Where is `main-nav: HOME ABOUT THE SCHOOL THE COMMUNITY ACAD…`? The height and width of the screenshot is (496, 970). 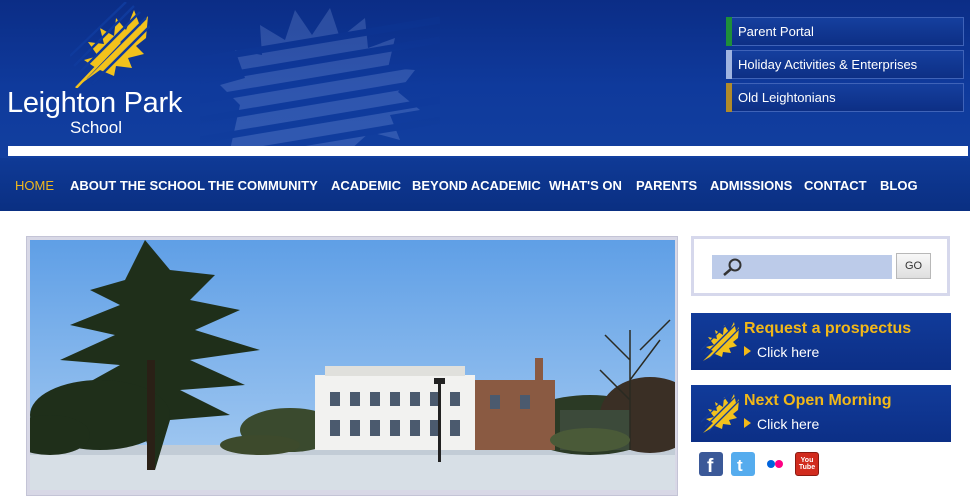
main-nav: HOME ABOUT THE SCHOOL THE COMMUNITY ACAD… is located at coordinates (485, 184).